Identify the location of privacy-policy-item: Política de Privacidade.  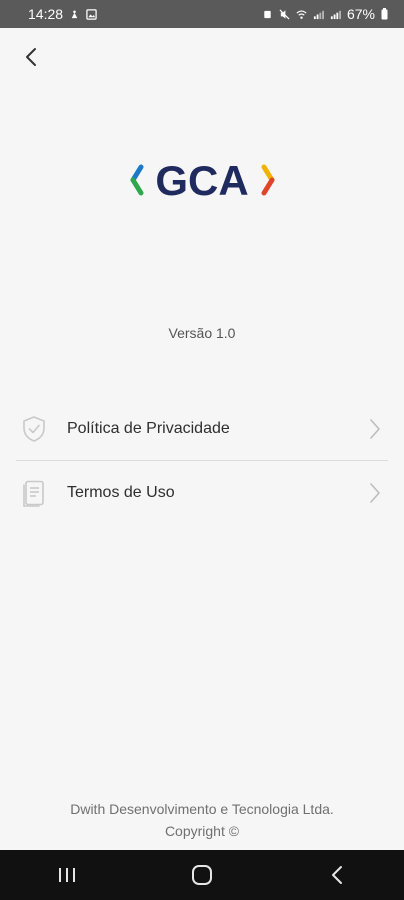
(202, 429).